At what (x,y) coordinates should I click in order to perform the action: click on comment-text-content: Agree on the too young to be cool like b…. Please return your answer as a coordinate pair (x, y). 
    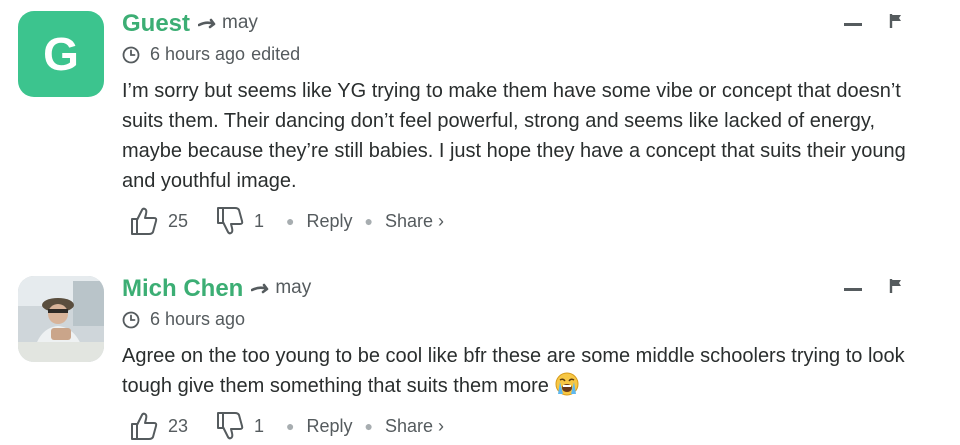
    Looking at the image, I should click on (513, 371).